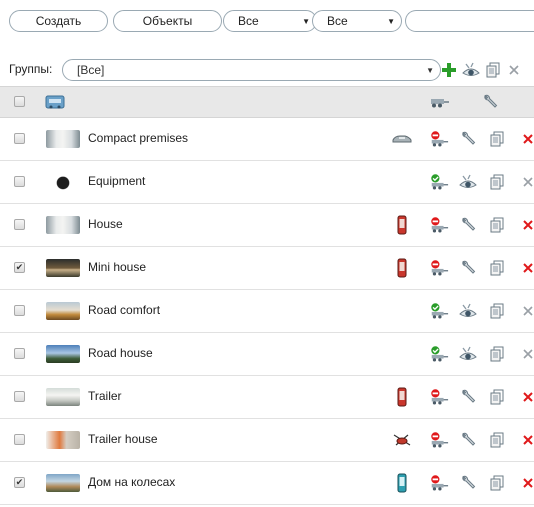  What do you see at coordinates (267, 182) in the screenshot?
I see `table-row: Equipment` at bounding box center [267, 182].